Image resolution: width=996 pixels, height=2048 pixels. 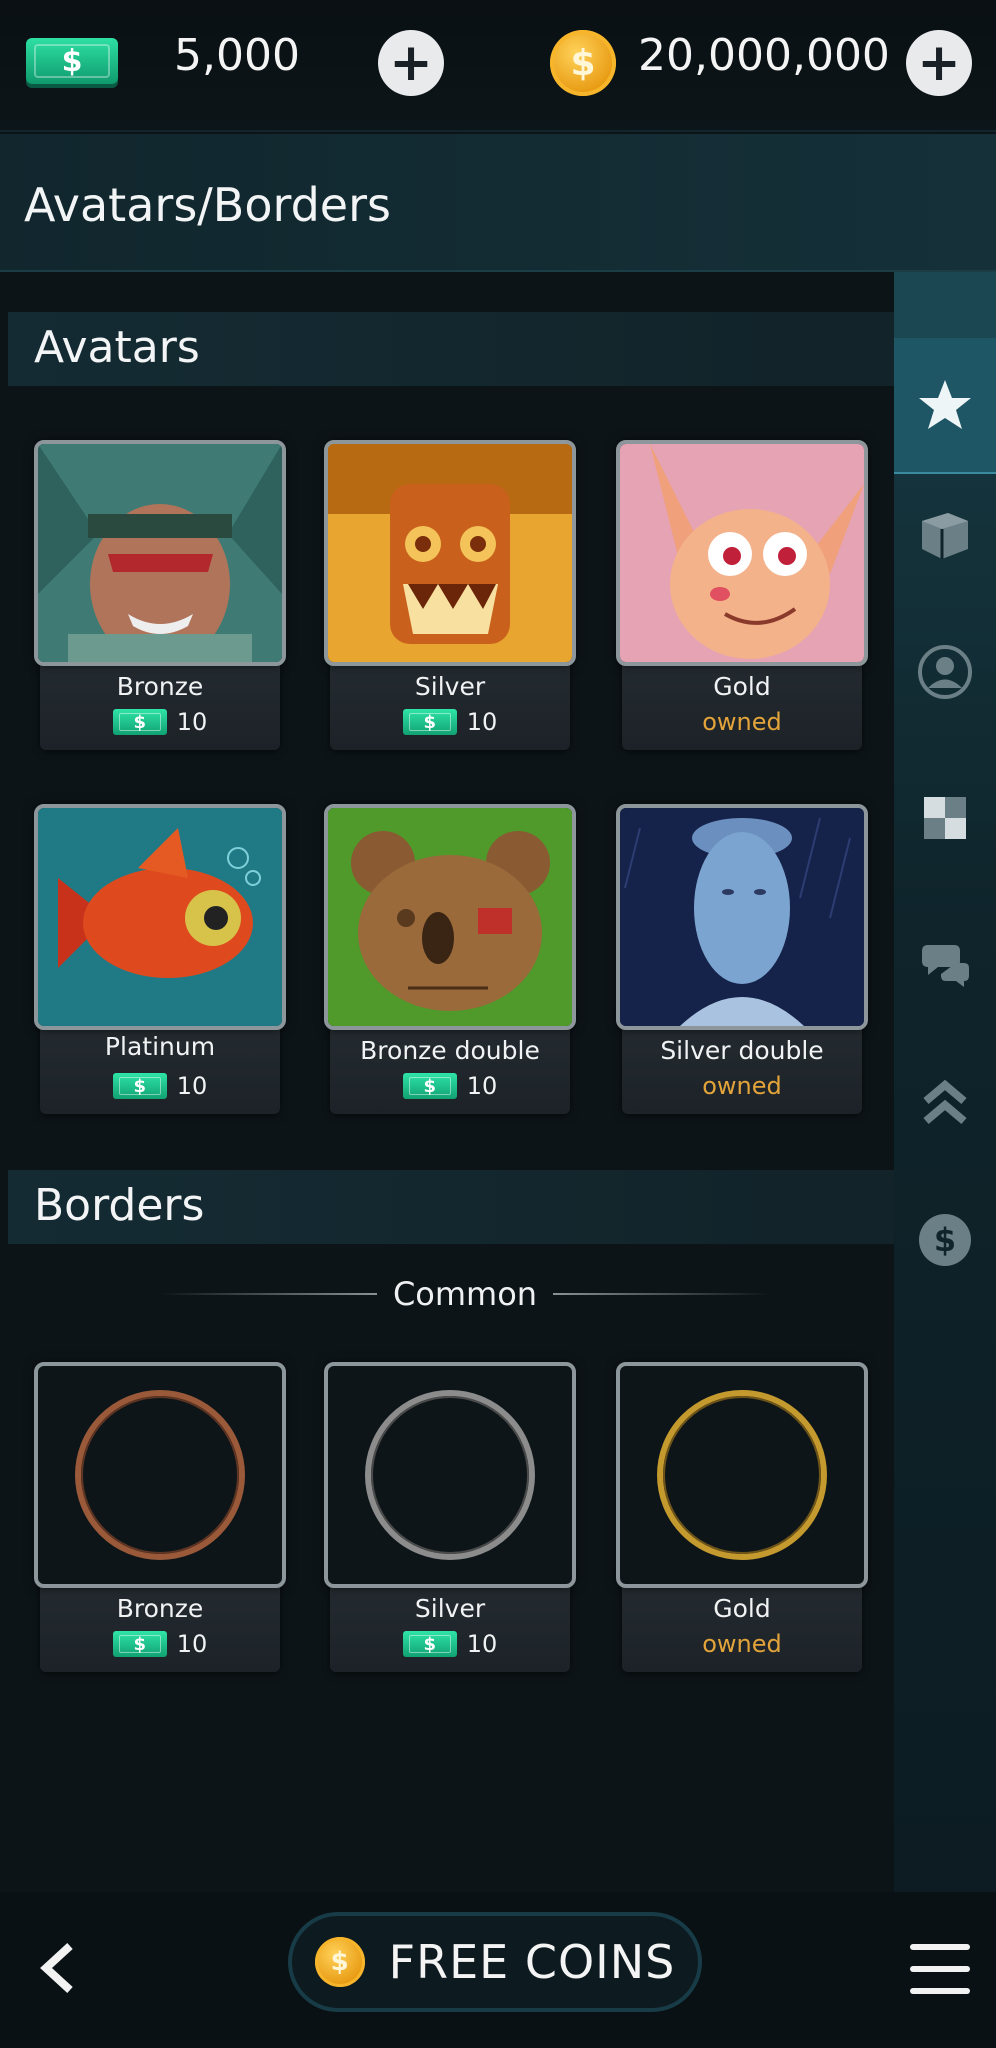 What do you see at coordinates (742, 1050) in the screenshot?
I see `avatar-name: Silver double` at bounding box center [742, 1050].